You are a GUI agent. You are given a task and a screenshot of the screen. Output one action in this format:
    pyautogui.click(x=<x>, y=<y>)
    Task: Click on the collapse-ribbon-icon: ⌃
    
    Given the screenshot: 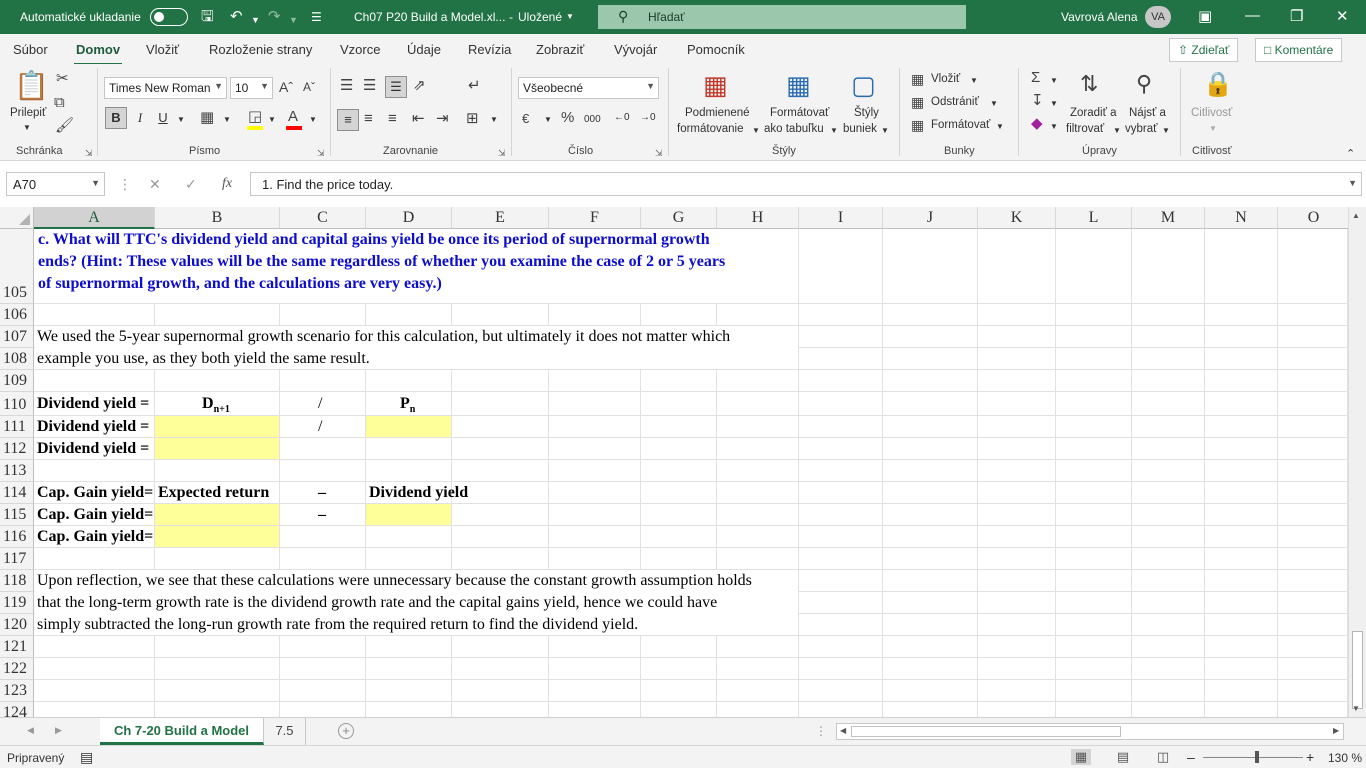 What is the action you would take?
    pyautogui.click(x=1350, y=154)
    